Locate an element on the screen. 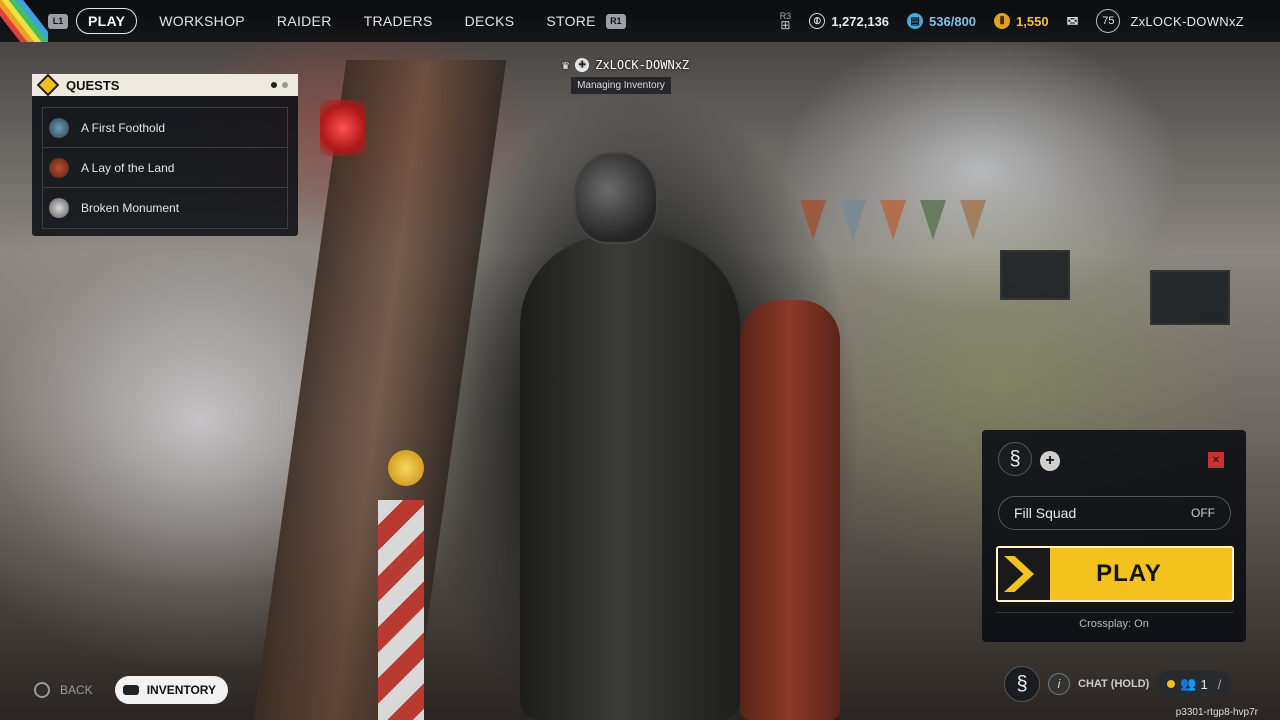 Image resolution: width=1280 pixels, height=720 pixels. circle-button-icon is located at coordinates (42, 690).